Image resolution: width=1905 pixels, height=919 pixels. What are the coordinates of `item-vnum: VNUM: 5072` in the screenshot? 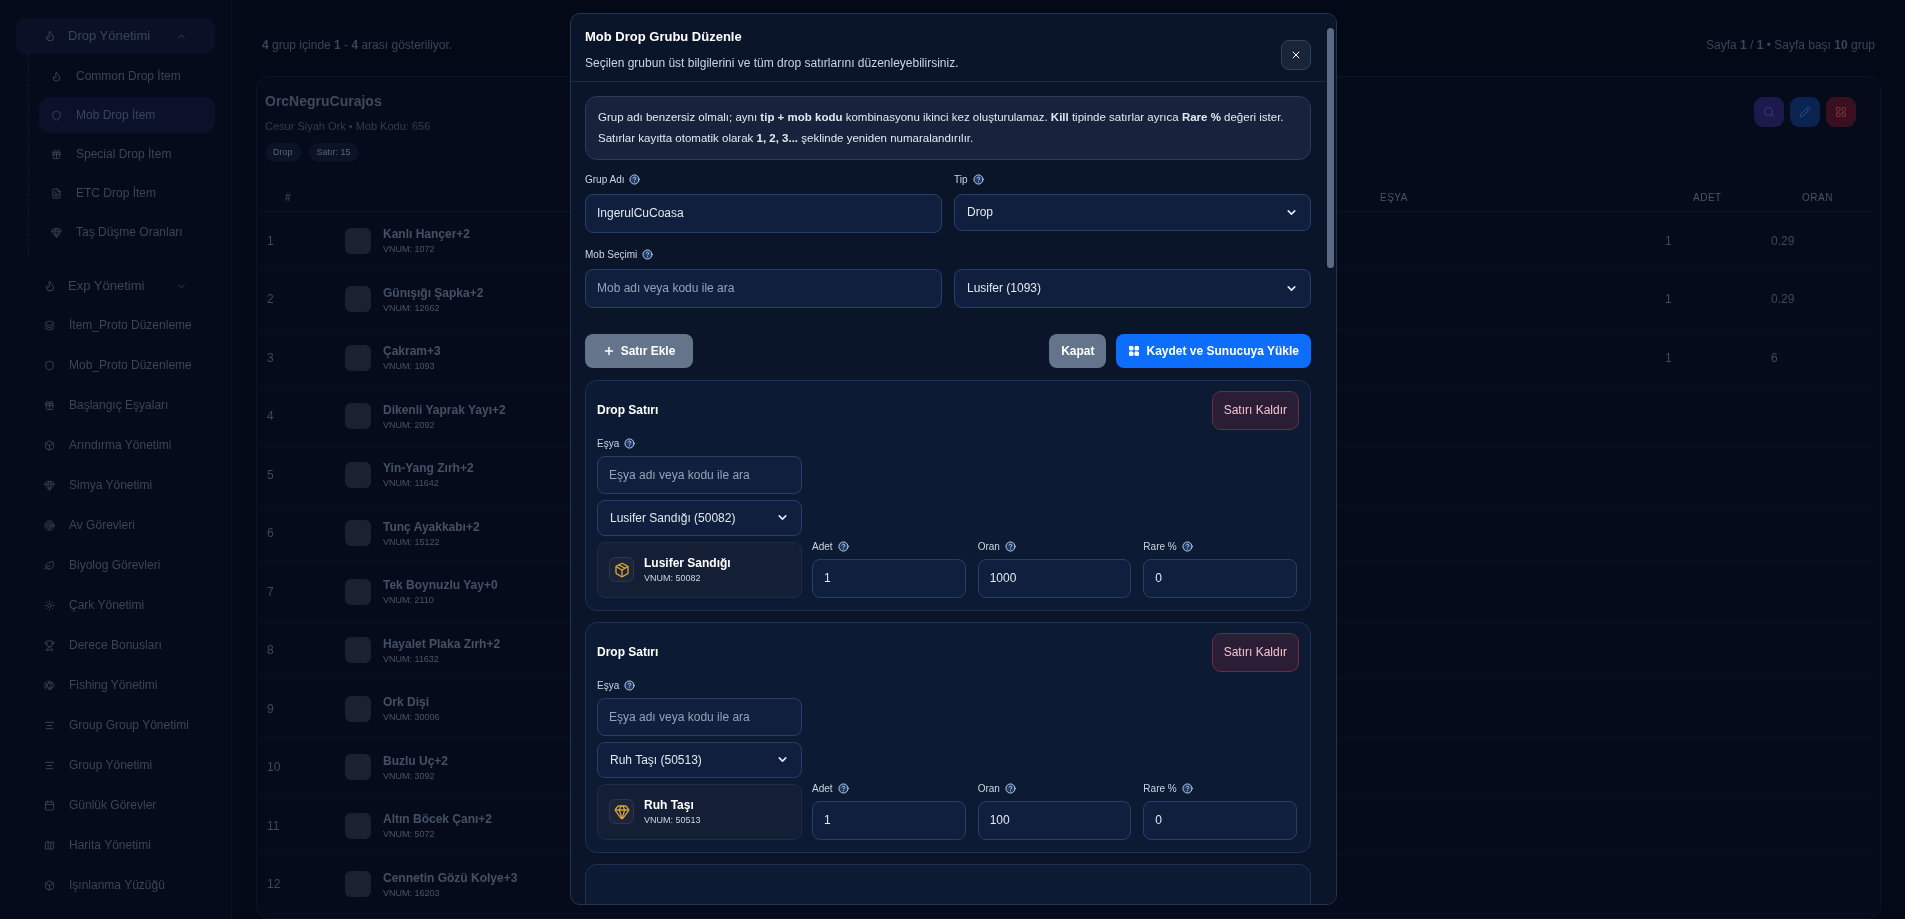 It's located at (409, 834).